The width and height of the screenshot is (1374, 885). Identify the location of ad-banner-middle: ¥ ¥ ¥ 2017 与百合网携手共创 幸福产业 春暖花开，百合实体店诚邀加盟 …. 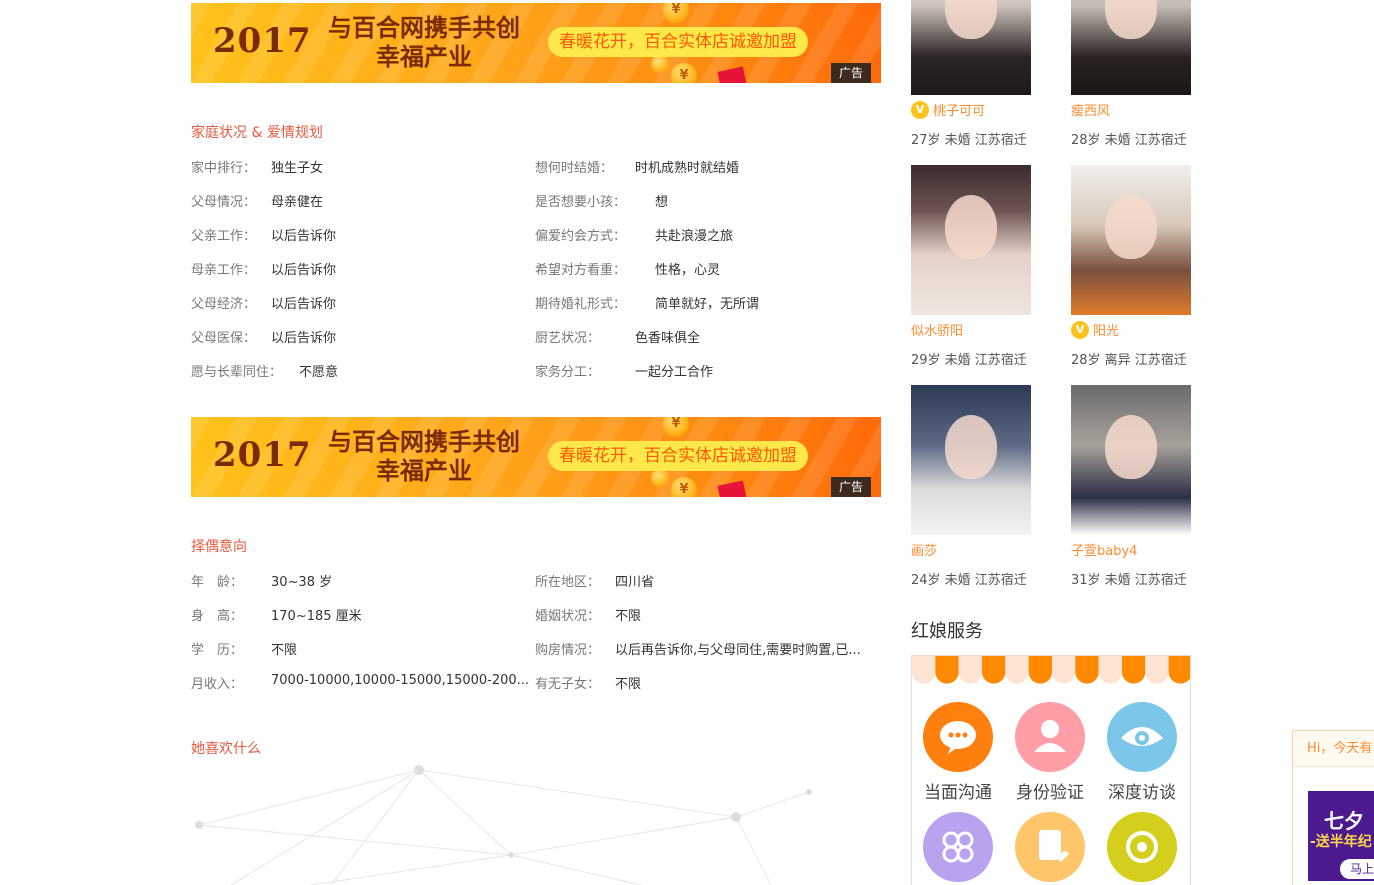
(536, 457).